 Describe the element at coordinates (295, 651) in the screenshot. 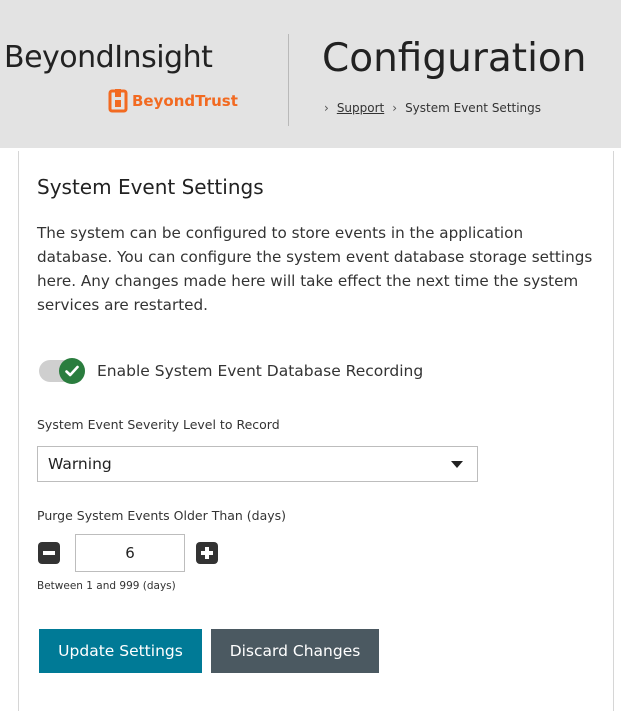

I see `discard-changes-button: Discard Changes` at that location.